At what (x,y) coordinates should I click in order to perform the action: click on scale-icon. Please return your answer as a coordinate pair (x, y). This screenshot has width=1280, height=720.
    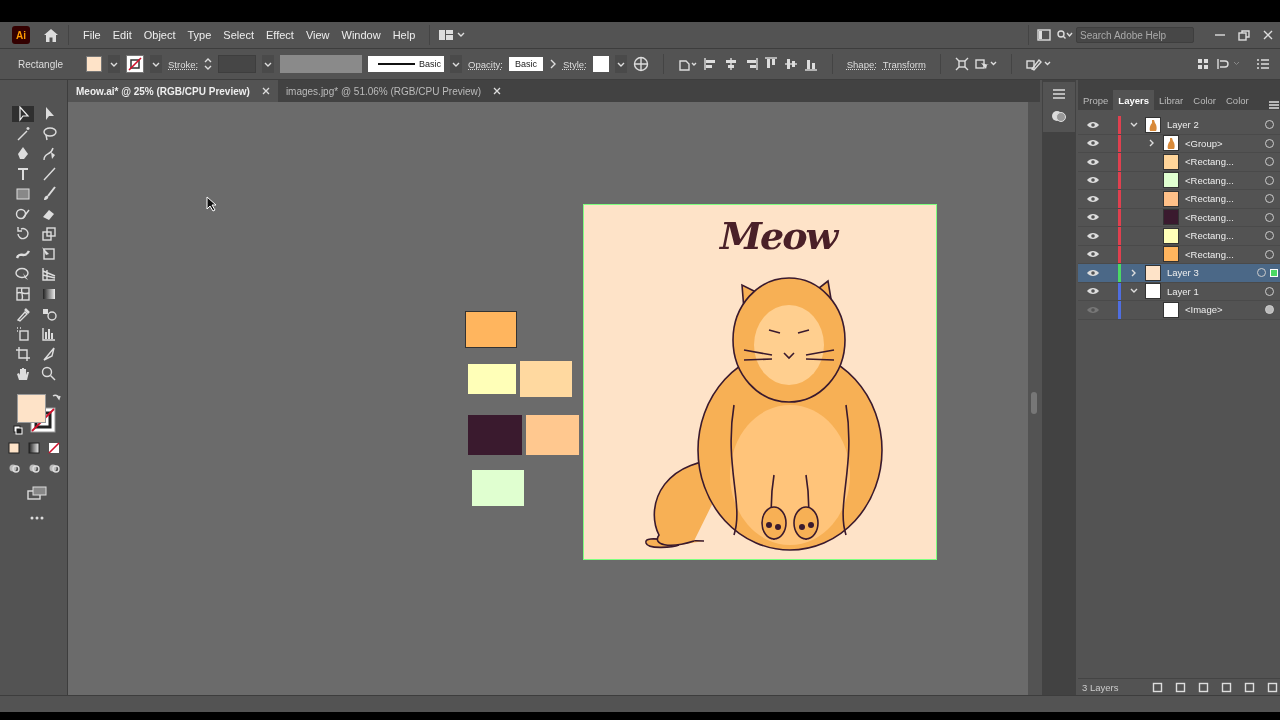
    Looking at the image, I should click on (49, 234).